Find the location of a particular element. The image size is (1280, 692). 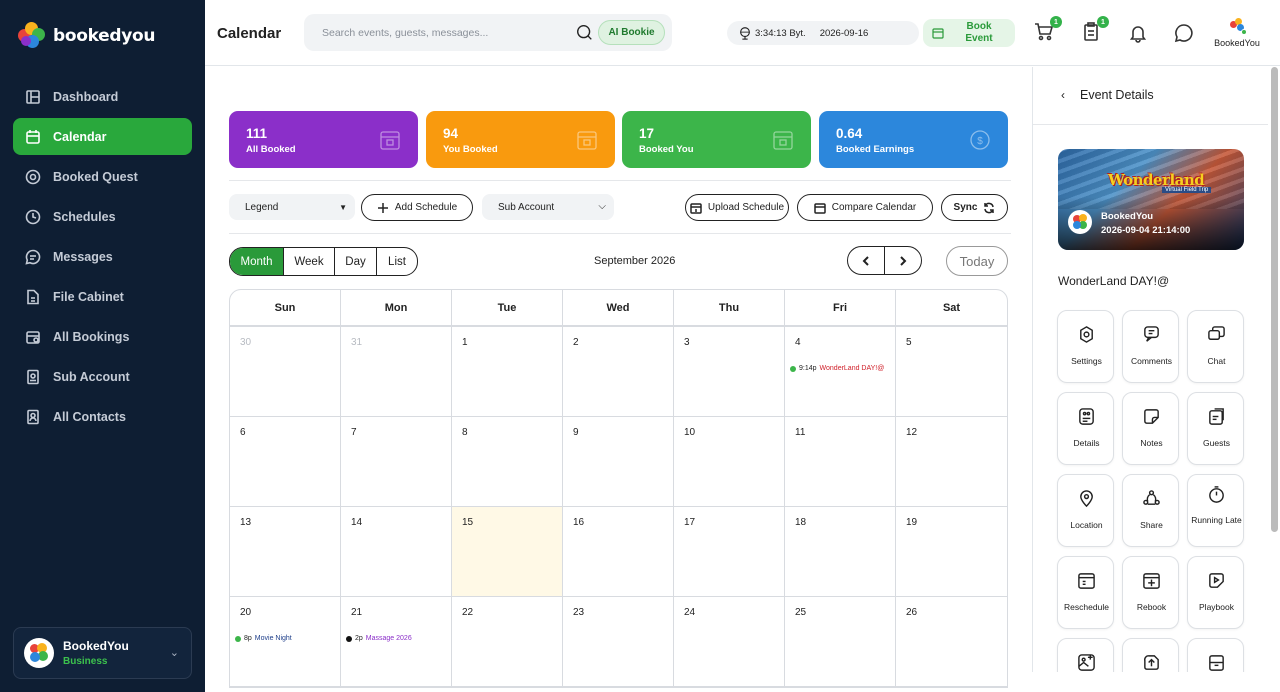

next-month-button is located at coordinates (903, 260).